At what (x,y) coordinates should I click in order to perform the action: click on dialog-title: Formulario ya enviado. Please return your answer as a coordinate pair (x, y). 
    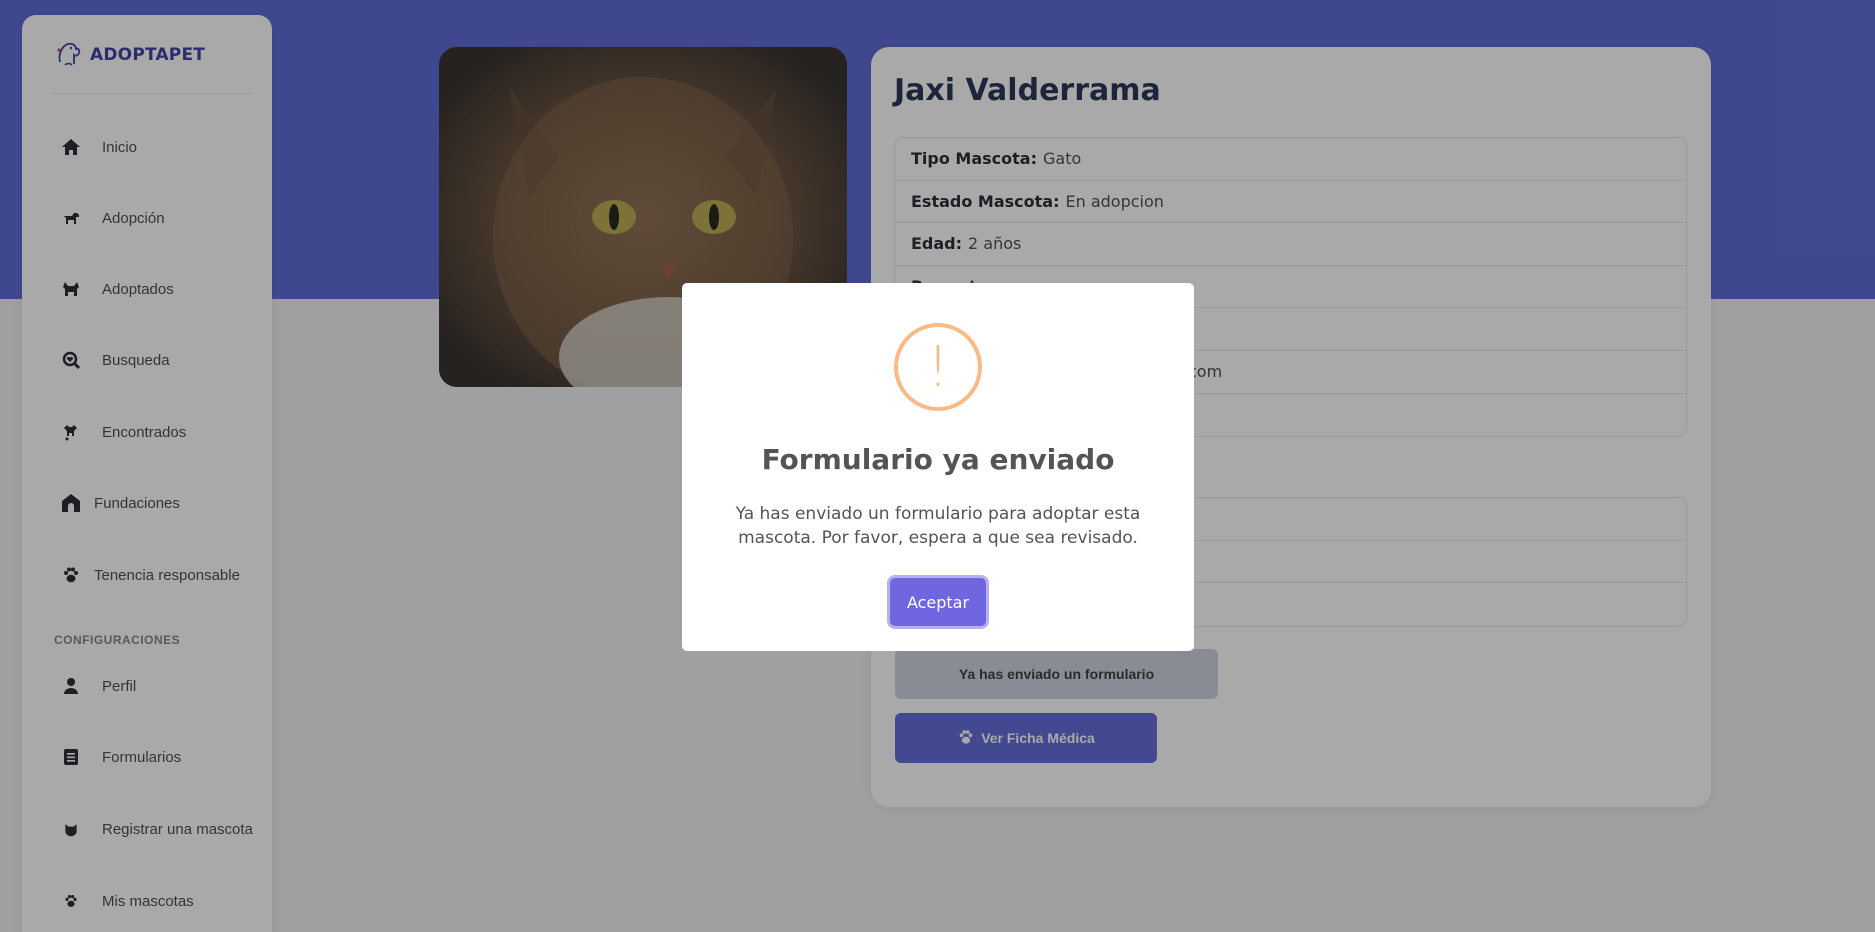
    Looking at the image, I should click on (938, 459).